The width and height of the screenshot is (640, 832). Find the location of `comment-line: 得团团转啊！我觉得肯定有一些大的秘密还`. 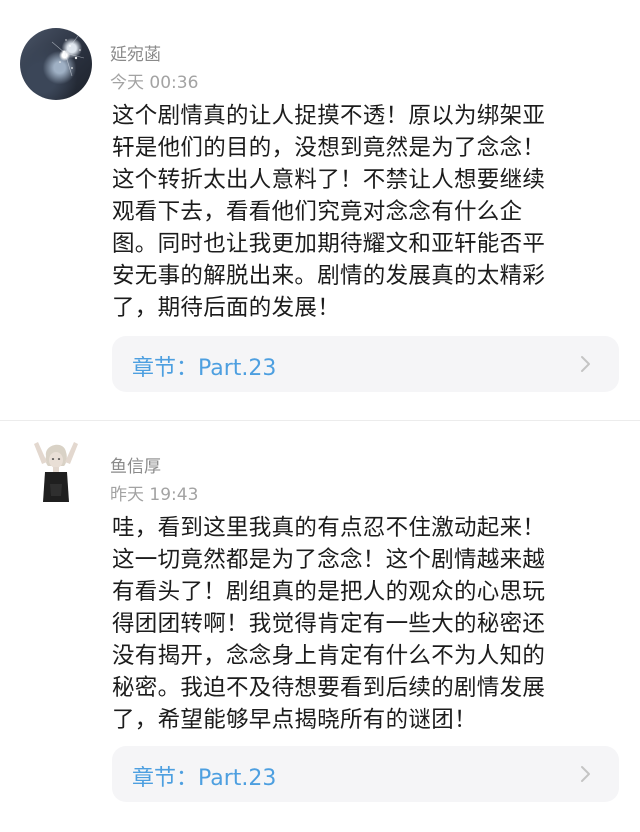

comment-line: 得团团转啊！我觉得肯定有一些大的秘密还 is located at coordinates (329, 624).